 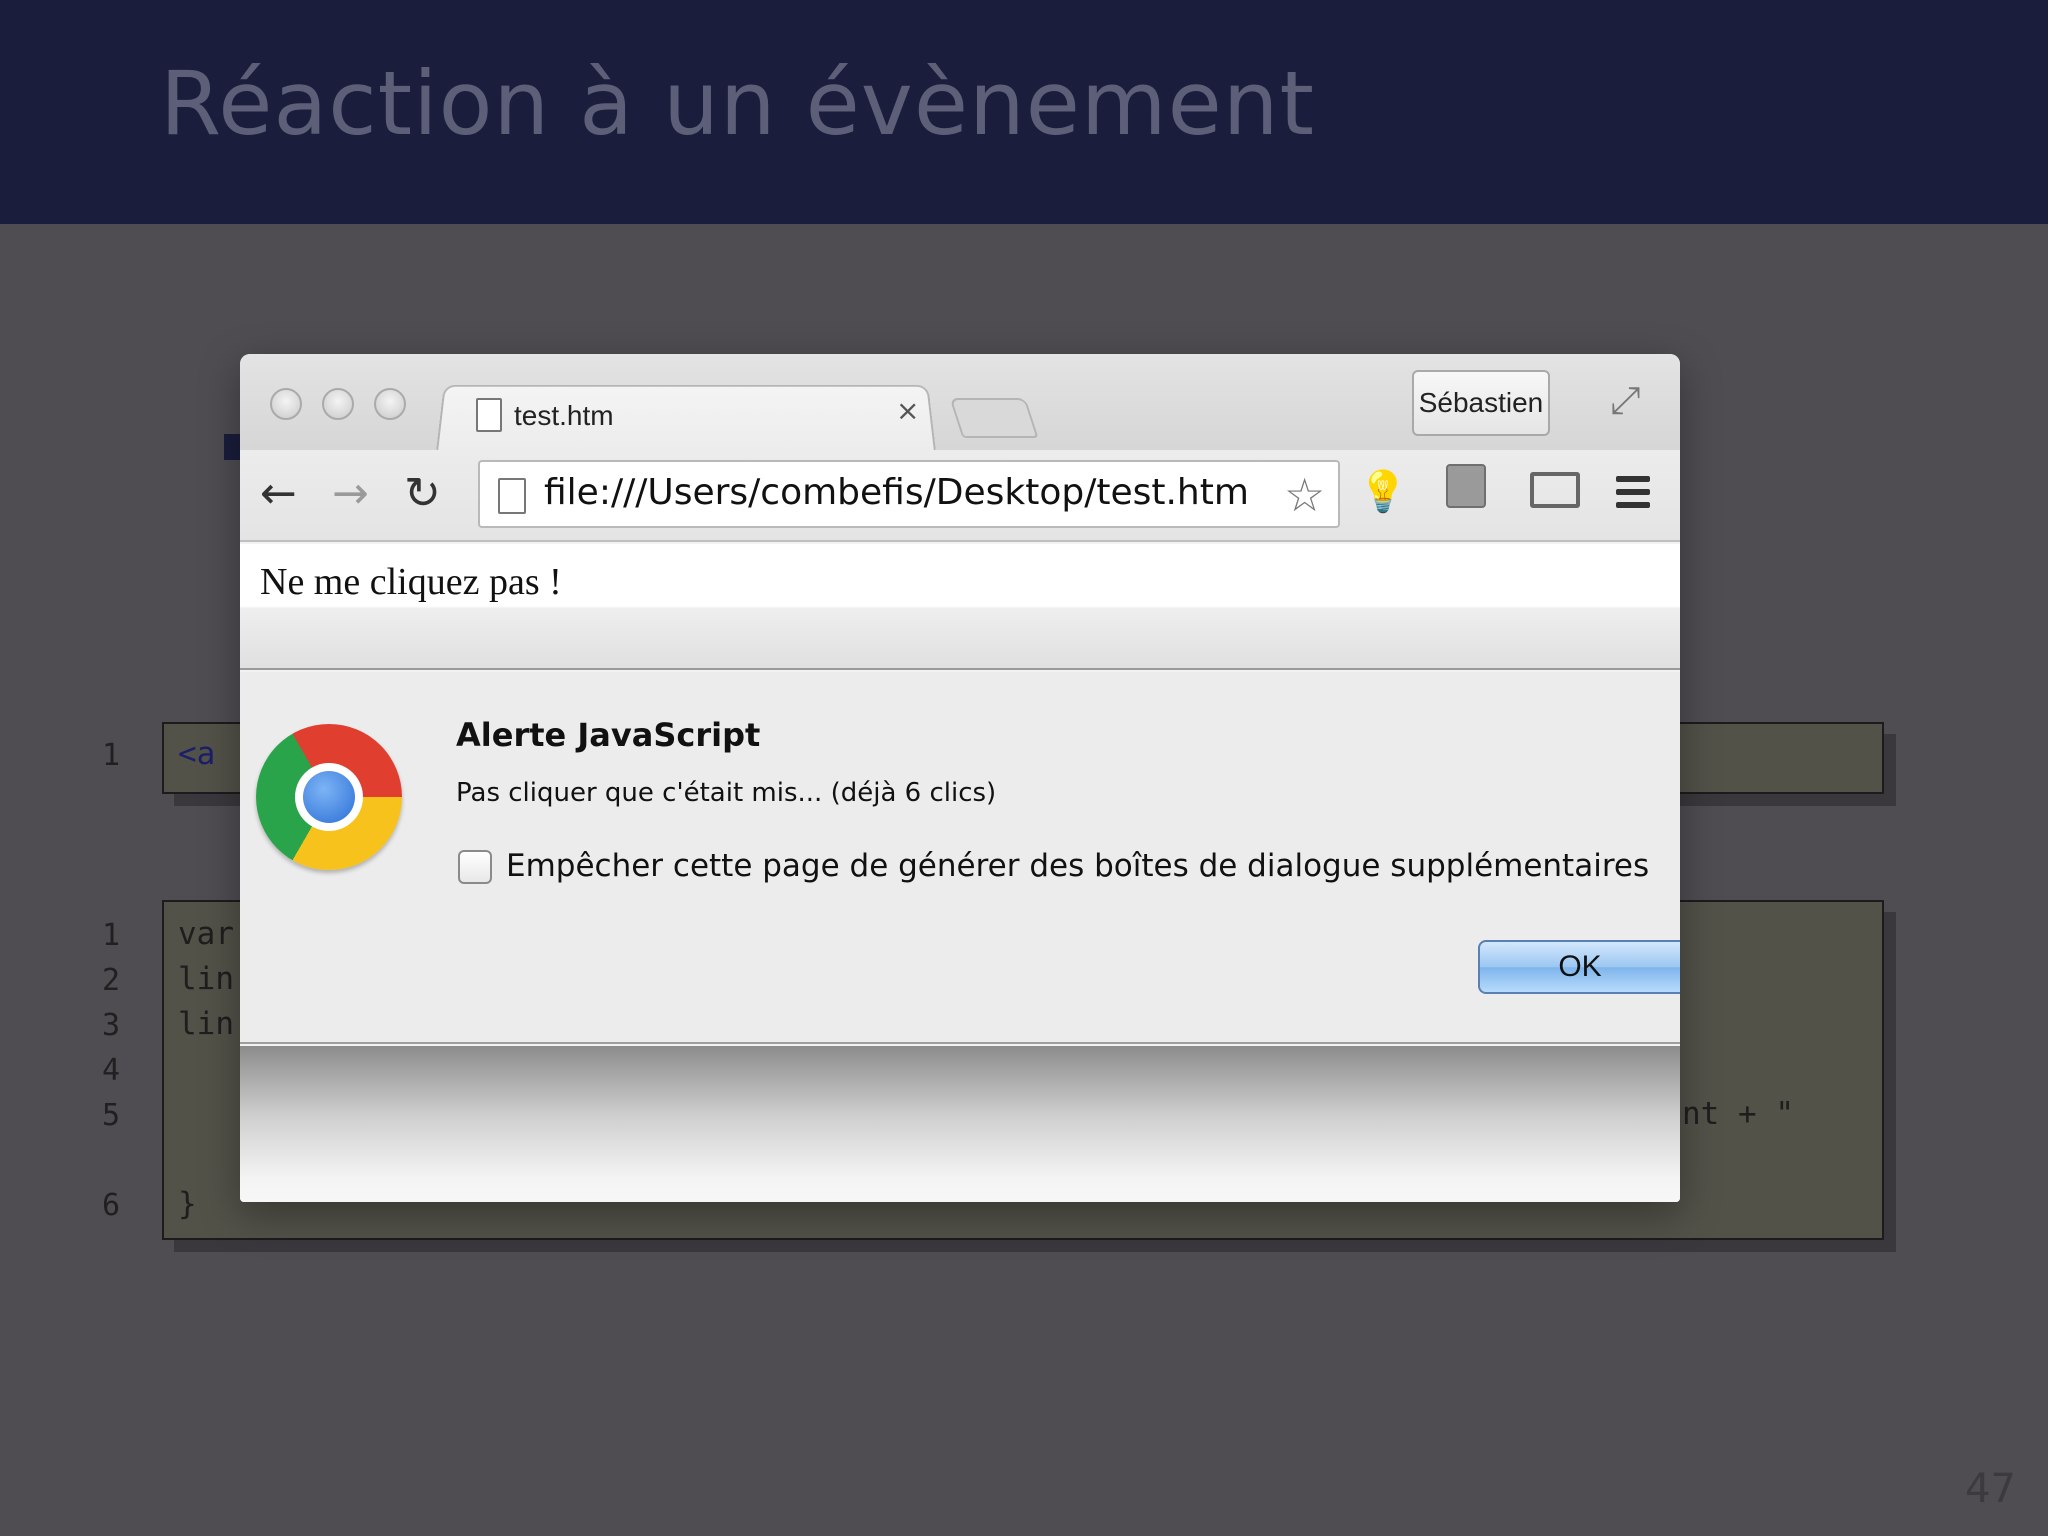 What do you see at coordinates (110, 1070) in the screenshot?
I see `code-line-number: 4` at bounding box center [110, 1070].